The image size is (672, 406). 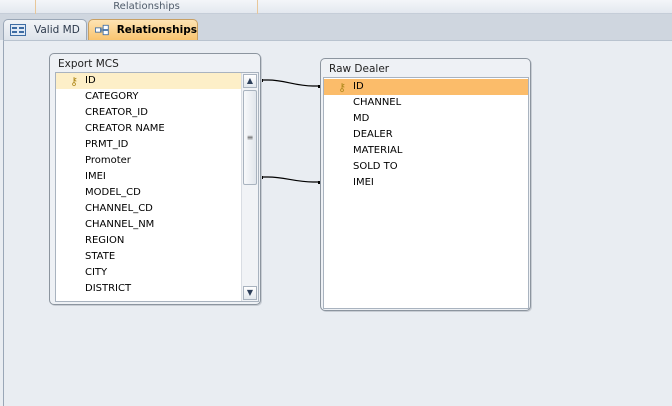 I want to click on field-row: SOLD TO, so click(x=426, y=167).